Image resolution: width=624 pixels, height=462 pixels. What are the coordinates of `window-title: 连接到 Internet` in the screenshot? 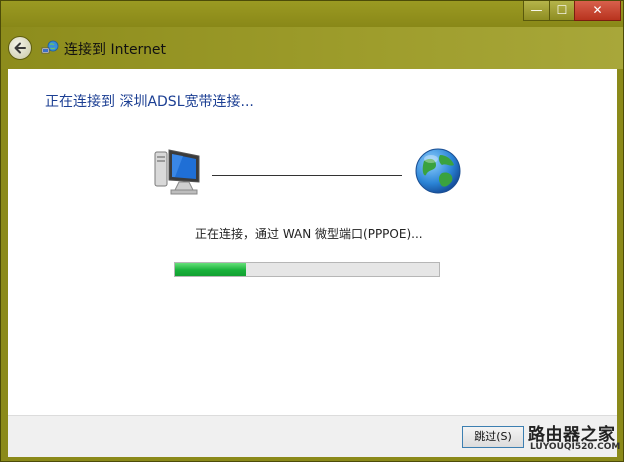 It's located at (115, 50).